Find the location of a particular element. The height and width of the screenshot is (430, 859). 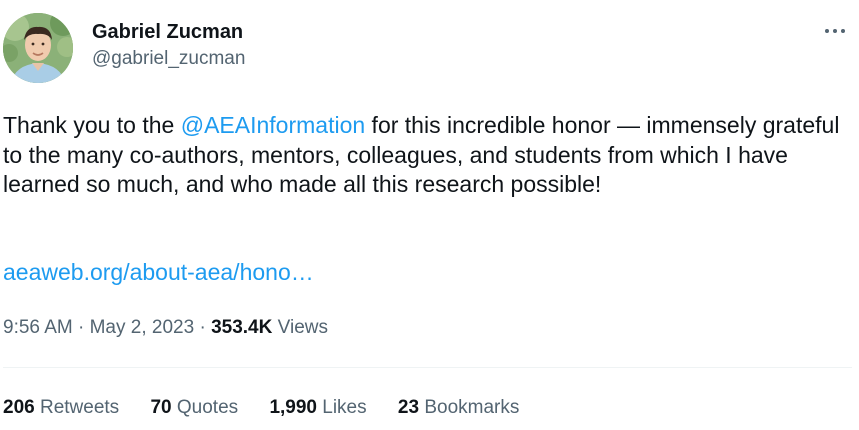

bookmarks-count: 23 is located at coordinates (408, 407).